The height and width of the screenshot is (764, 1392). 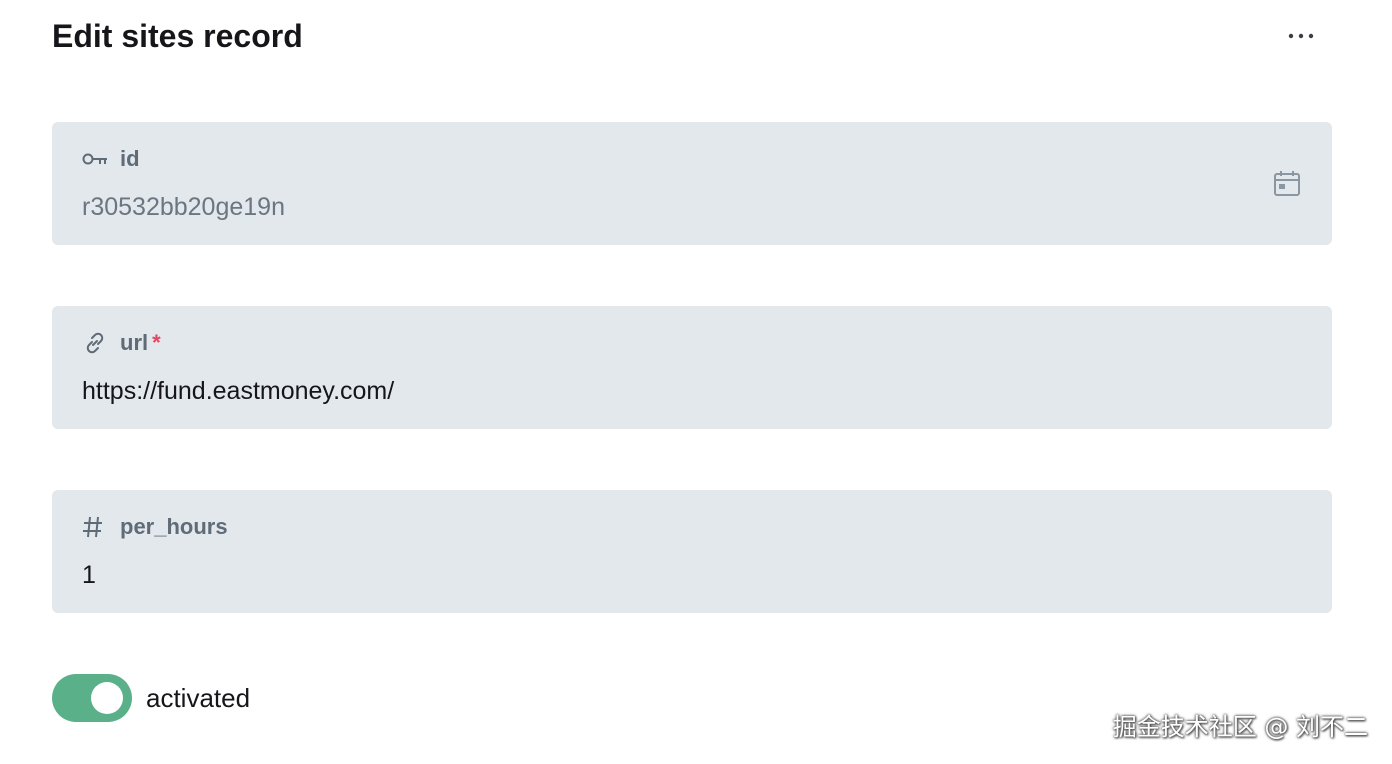 What do you see at coordinates (657, 391) in the screenshot?
I see `url-input` at bounding box center [657, 391].